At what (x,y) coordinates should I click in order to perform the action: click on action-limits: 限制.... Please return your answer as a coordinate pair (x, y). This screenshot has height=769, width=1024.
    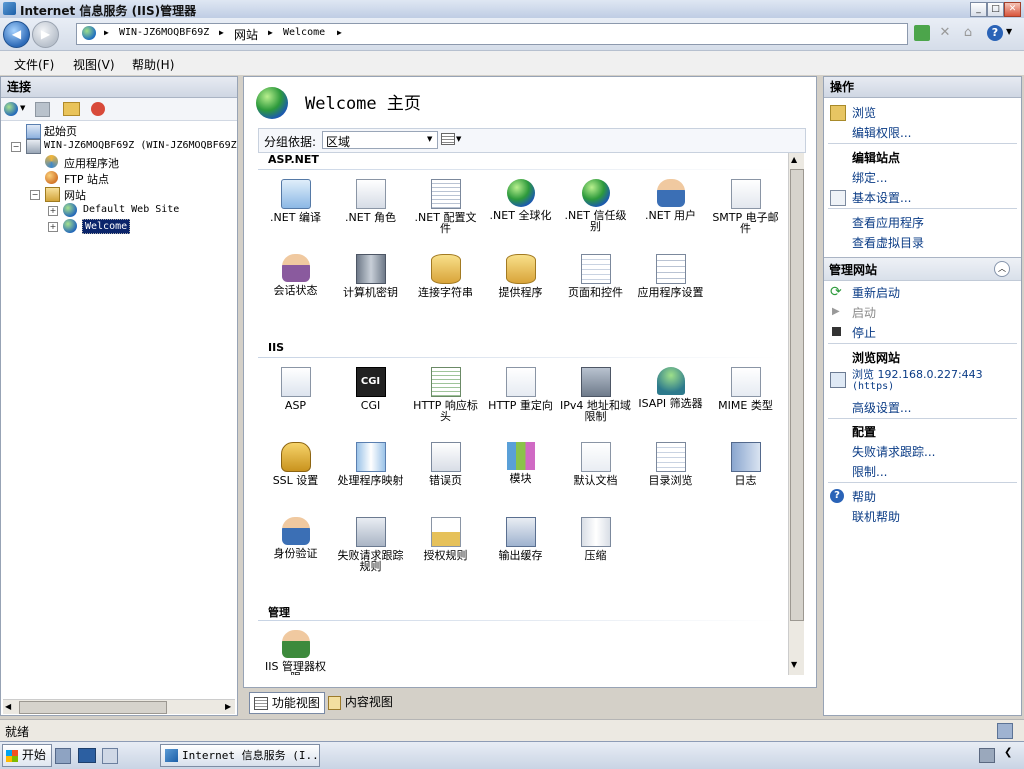
    Looking at the image, I should click on (869, 471).